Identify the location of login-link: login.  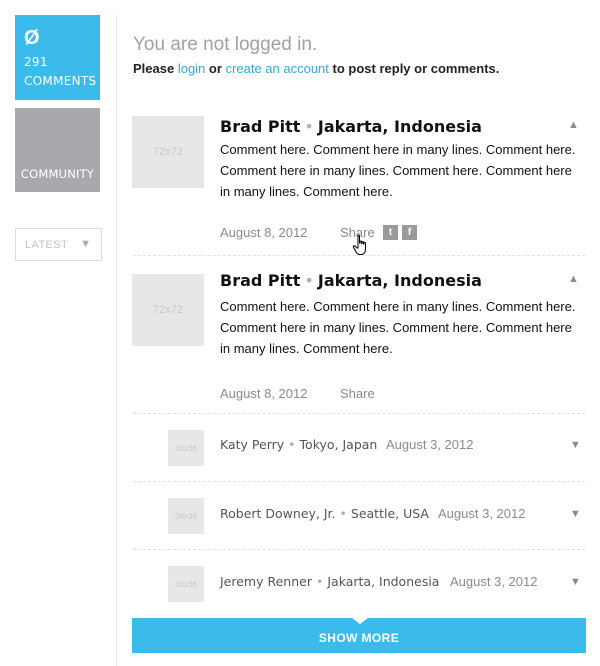
(191, 68).